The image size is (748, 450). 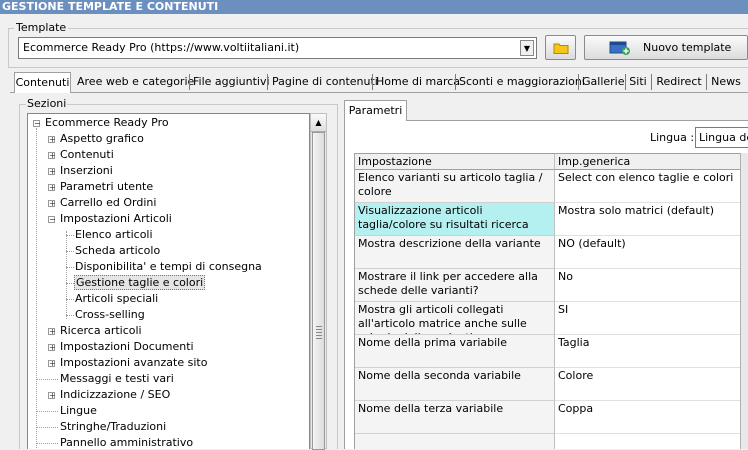 What do you see at coordinates (318, 291) in the screenshot?
I see `scrollbar-thumb` at bounding box center [318, 291].